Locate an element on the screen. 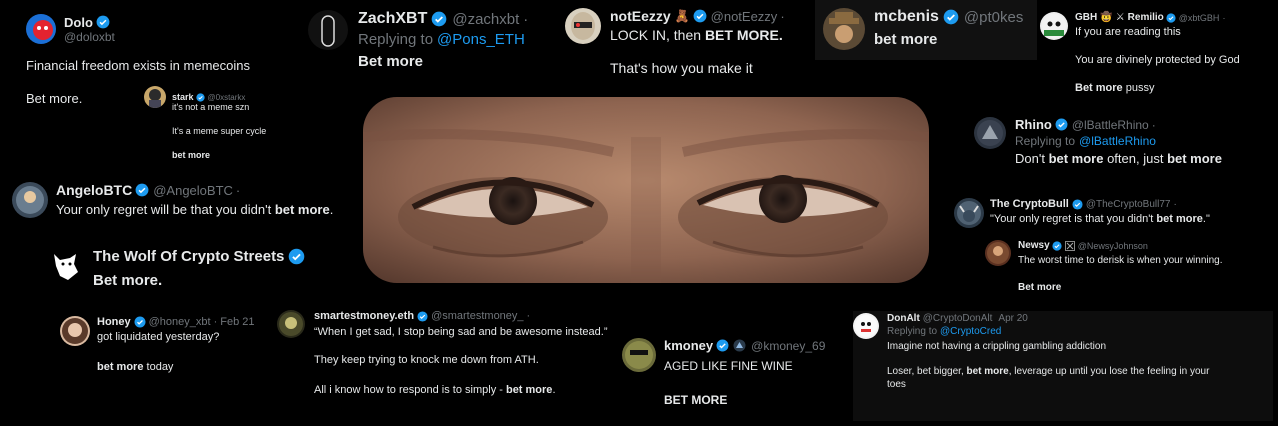  red-face-icon is located at coordinates (43, 30).